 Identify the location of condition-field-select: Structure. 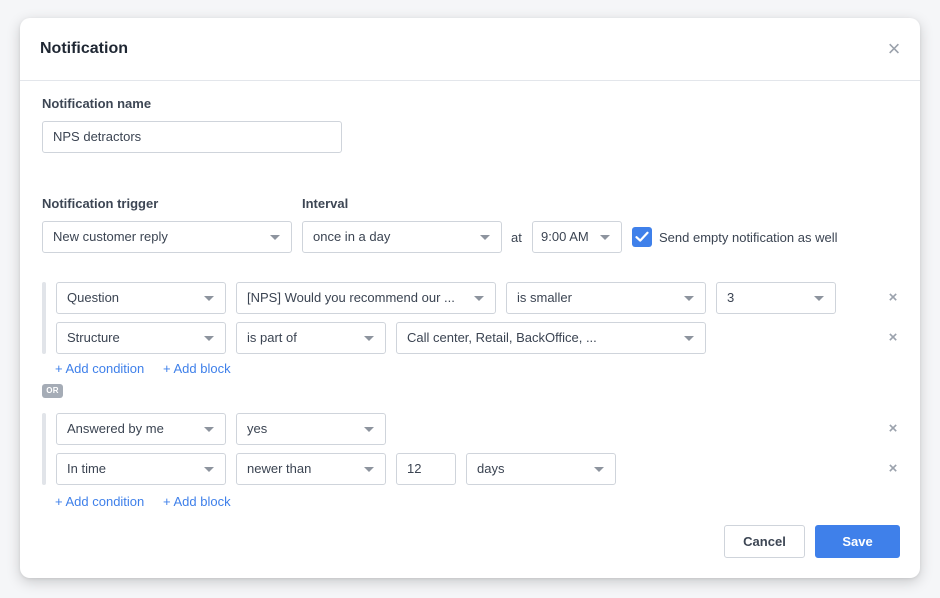
(141, 338).